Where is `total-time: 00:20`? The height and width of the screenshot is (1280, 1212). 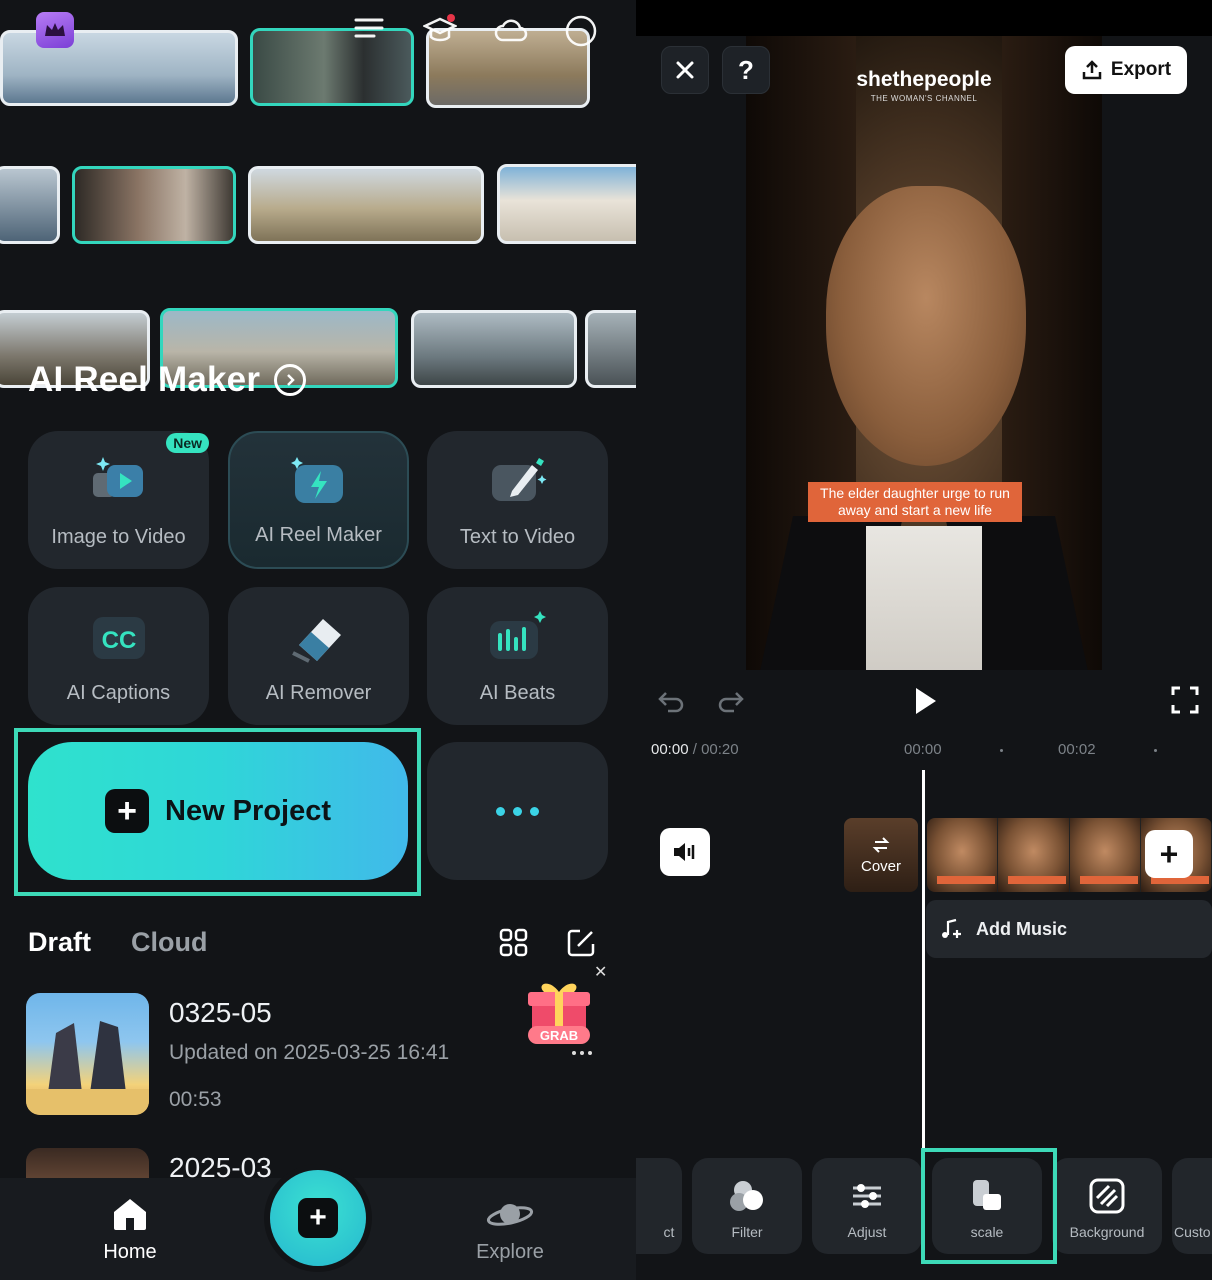
total-time: 00:20 is located at coordinates (720, 749).